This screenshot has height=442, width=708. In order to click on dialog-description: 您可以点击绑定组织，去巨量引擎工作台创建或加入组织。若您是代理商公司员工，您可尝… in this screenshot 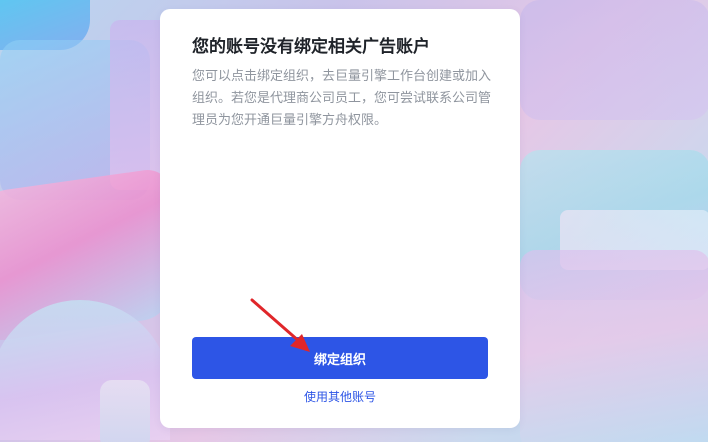, I will do `click(342, 98)`.